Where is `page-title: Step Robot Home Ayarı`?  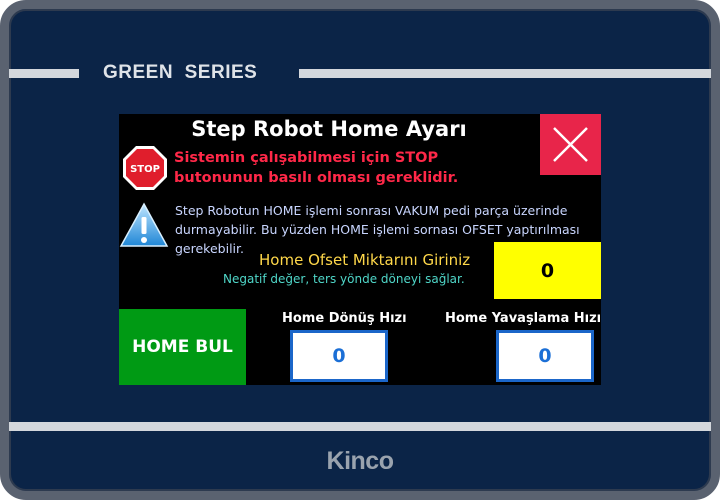
page-title: Step Robot Home Ayarı is located at coordinates (329, 129).